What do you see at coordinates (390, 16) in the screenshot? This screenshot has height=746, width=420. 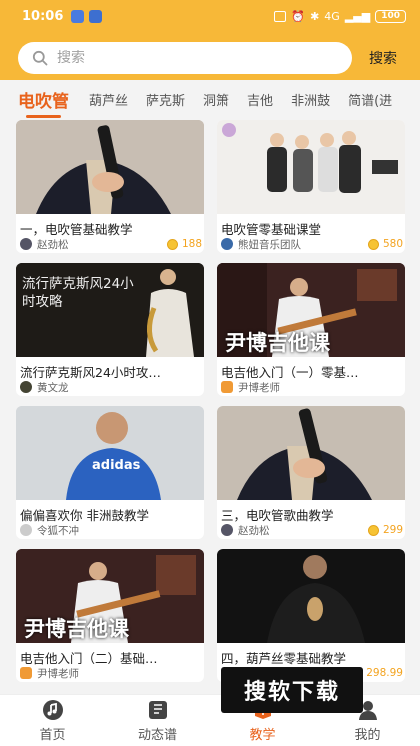 I see `battery-icon: 100` at bounding box center [390, 16].